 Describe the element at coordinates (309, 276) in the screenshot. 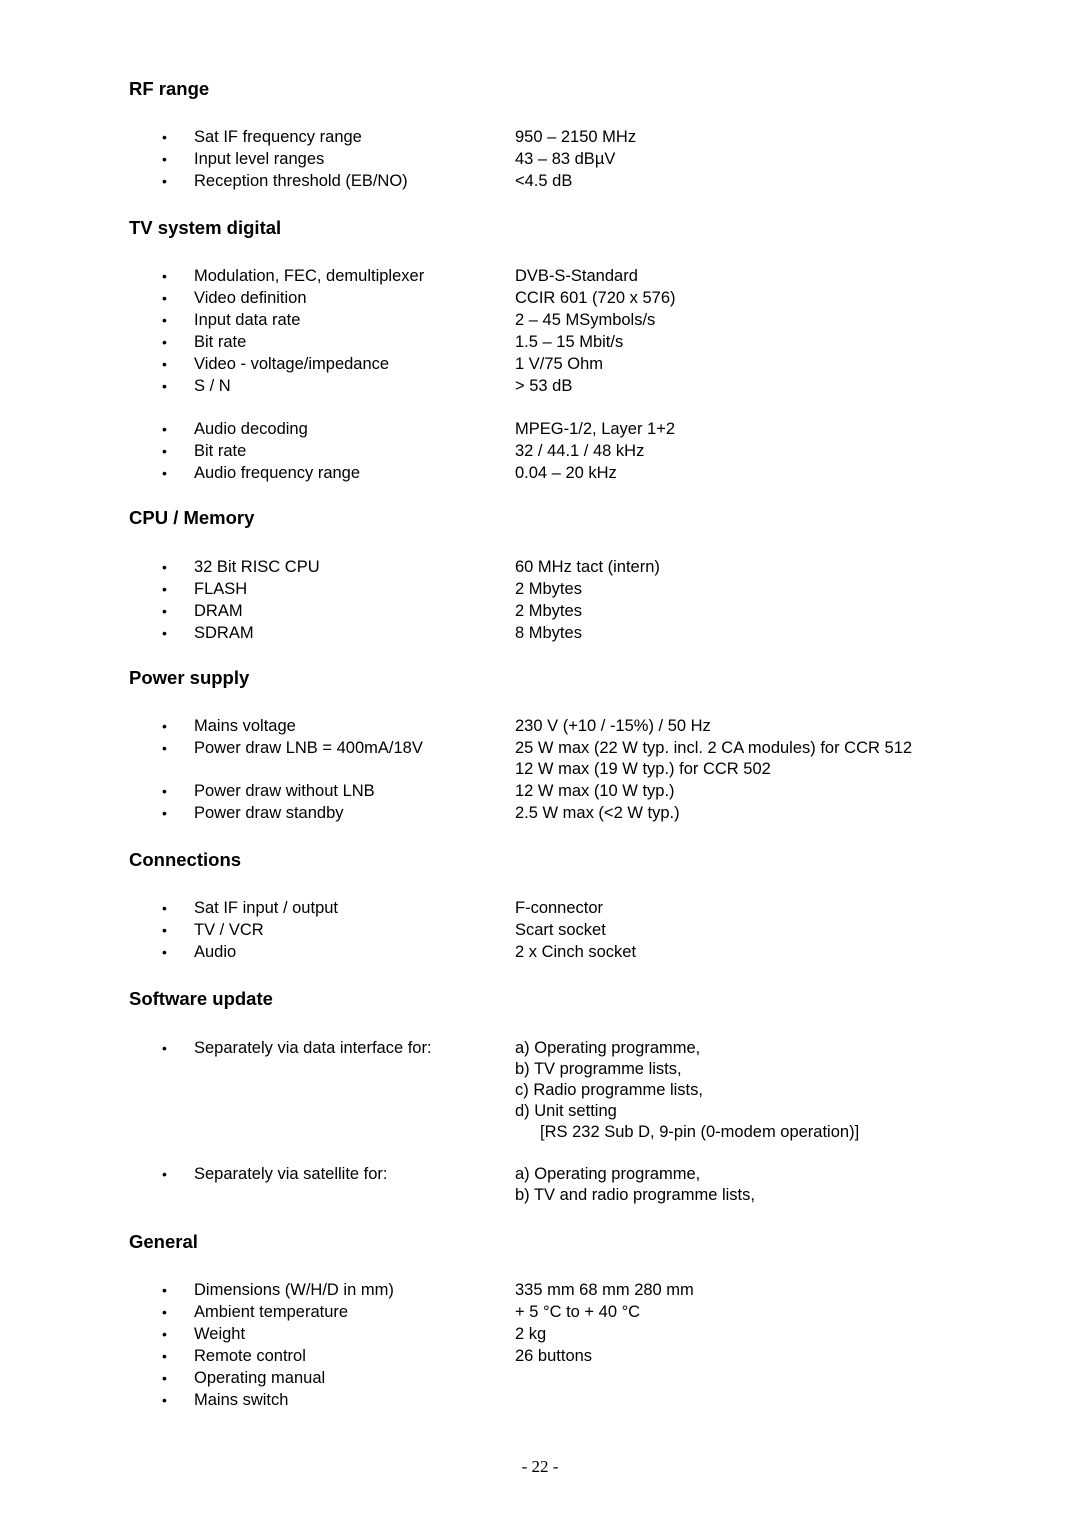

I see `spec-label: Modulation, FEC, demultiplexer` at that location.